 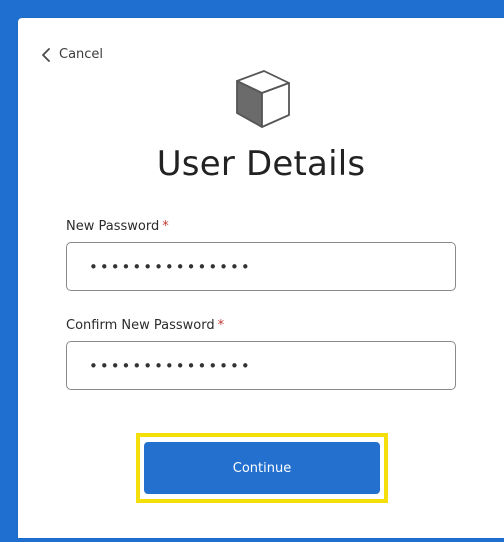 I want to click on cancel-link: Cancel, so click(x=72, y=54).